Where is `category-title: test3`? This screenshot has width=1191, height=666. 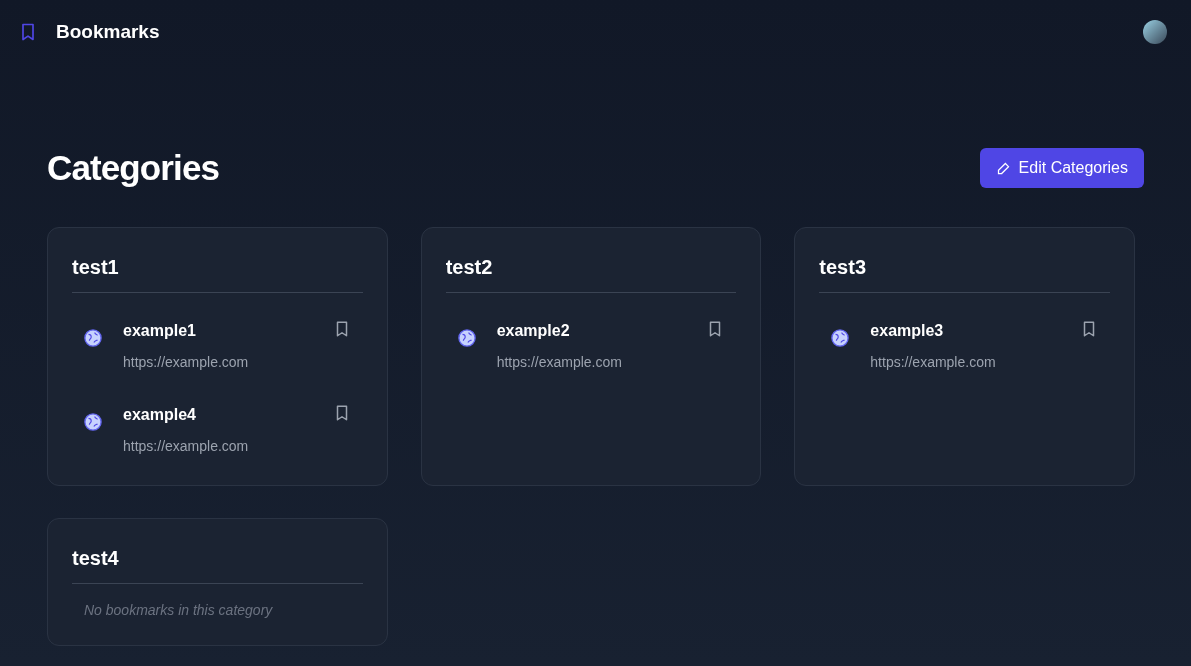
category-title: test3 is located at coordinates (964, 272).